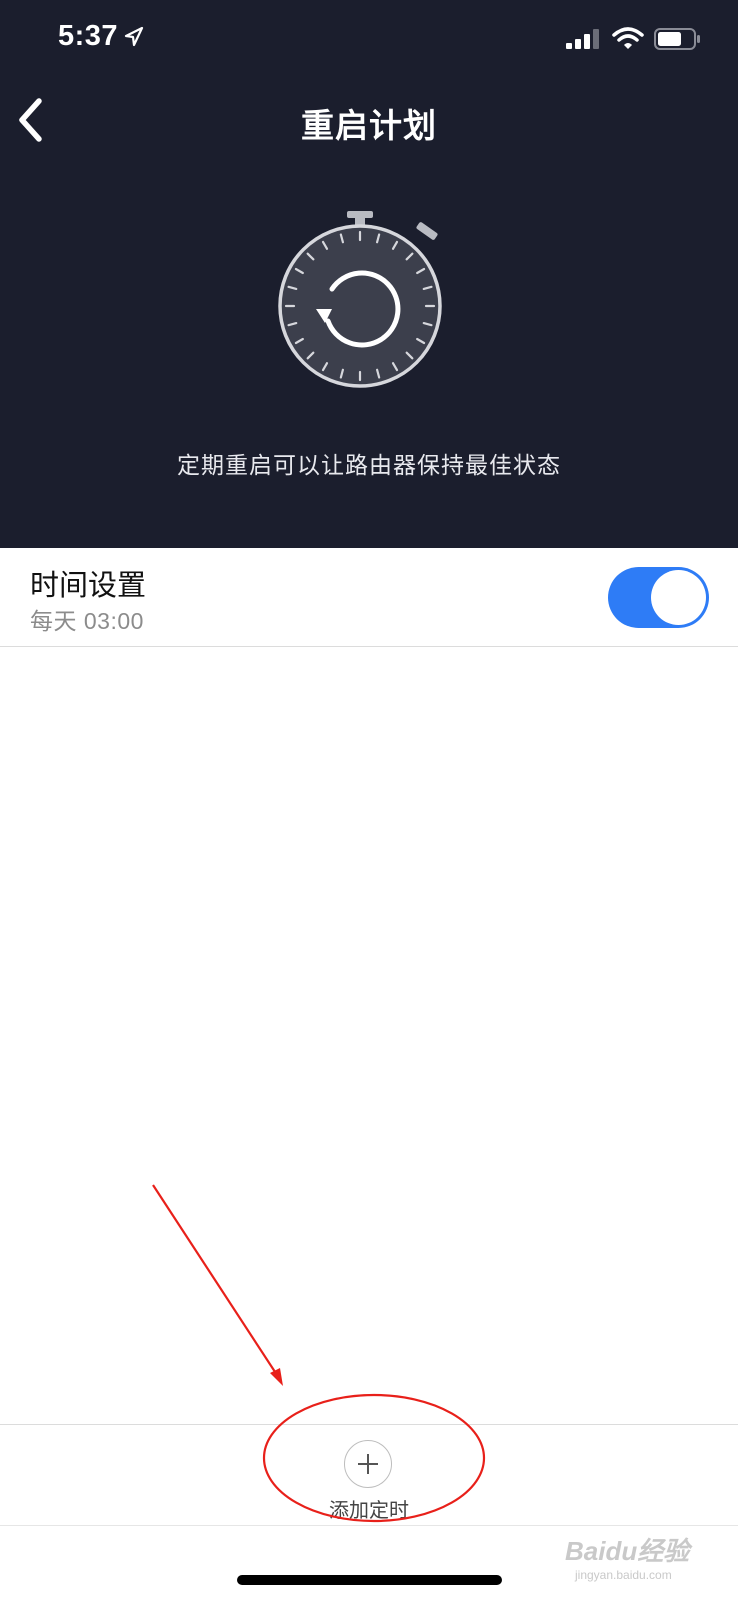 The image size is (738, 1600). What do you see at coordinates (88, 586) in the screenshot?
I see `schedule-title: 时间设置` at bounding box center [88, 586].